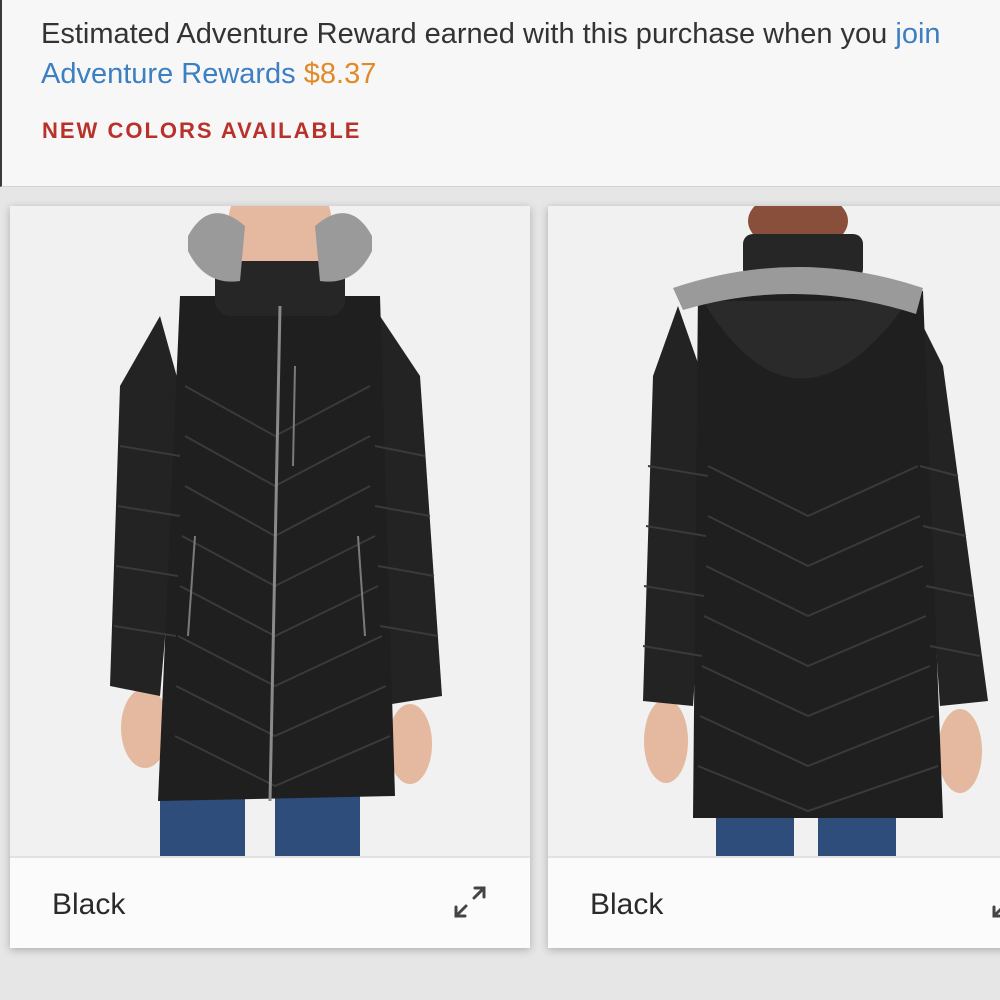  Describe the element at coordinates (340, 74) in the screenshot. I see `reward-amount: $8.37` at that location.